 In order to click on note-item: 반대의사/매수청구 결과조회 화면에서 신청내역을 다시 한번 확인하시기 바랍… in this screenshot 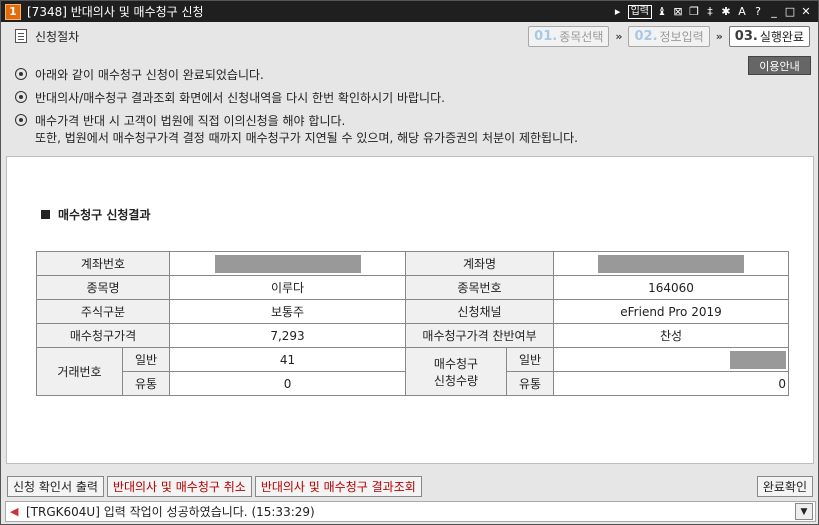, I will do `click(296, 100)`.